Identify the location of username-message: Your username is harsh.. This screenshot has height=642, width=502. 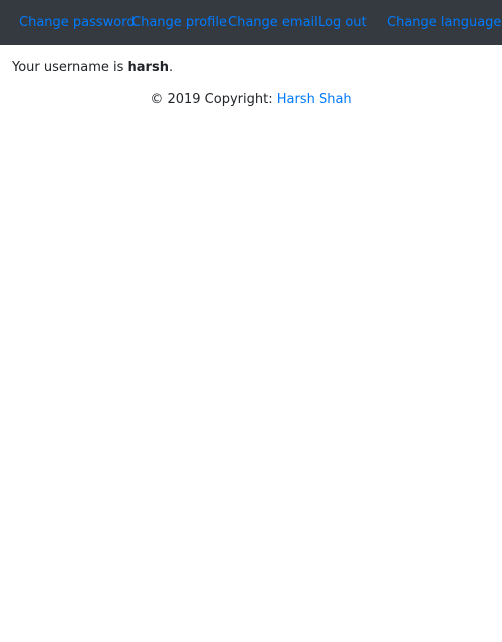
(92, 68).